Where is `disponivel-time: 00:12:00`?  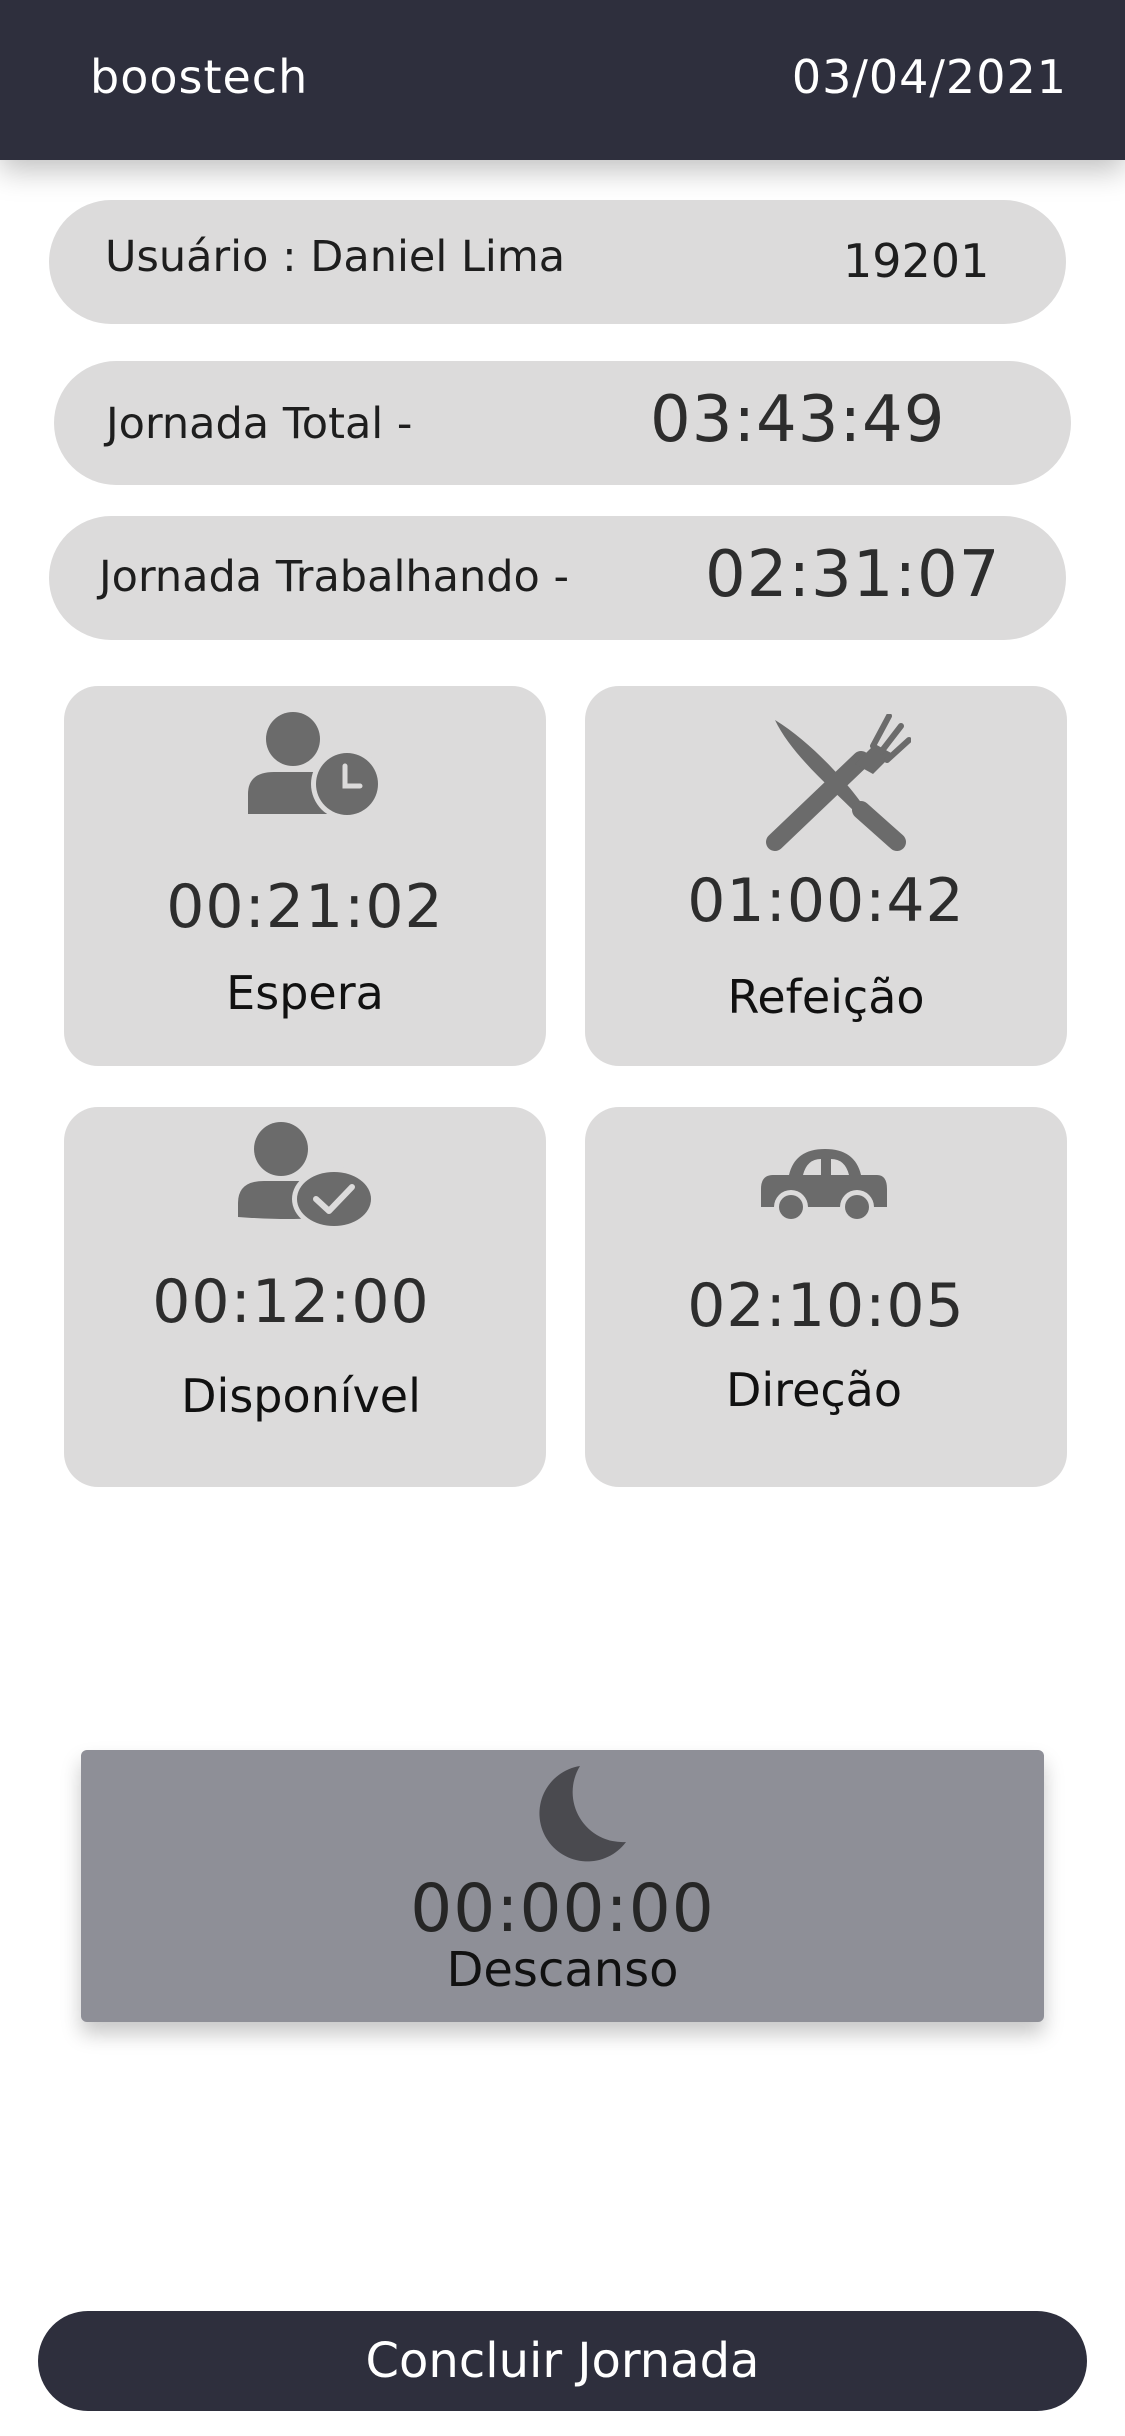
disponivel-time: 00:12:00 is located at coordinates (291, 1302).